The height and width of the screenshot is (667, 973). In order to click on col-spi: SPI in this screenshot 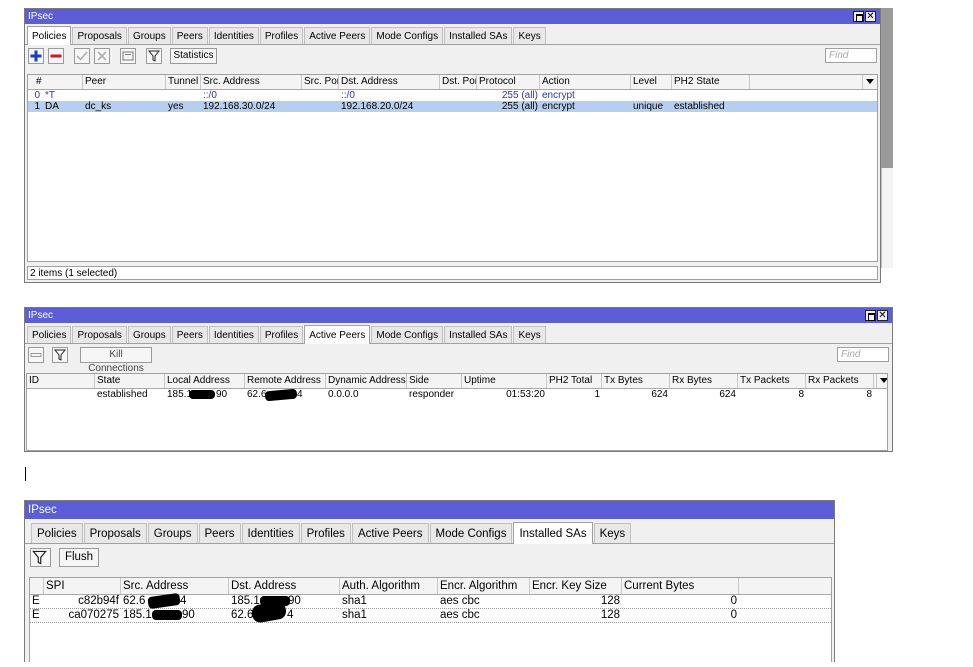, I will do `click(82, 586)`.